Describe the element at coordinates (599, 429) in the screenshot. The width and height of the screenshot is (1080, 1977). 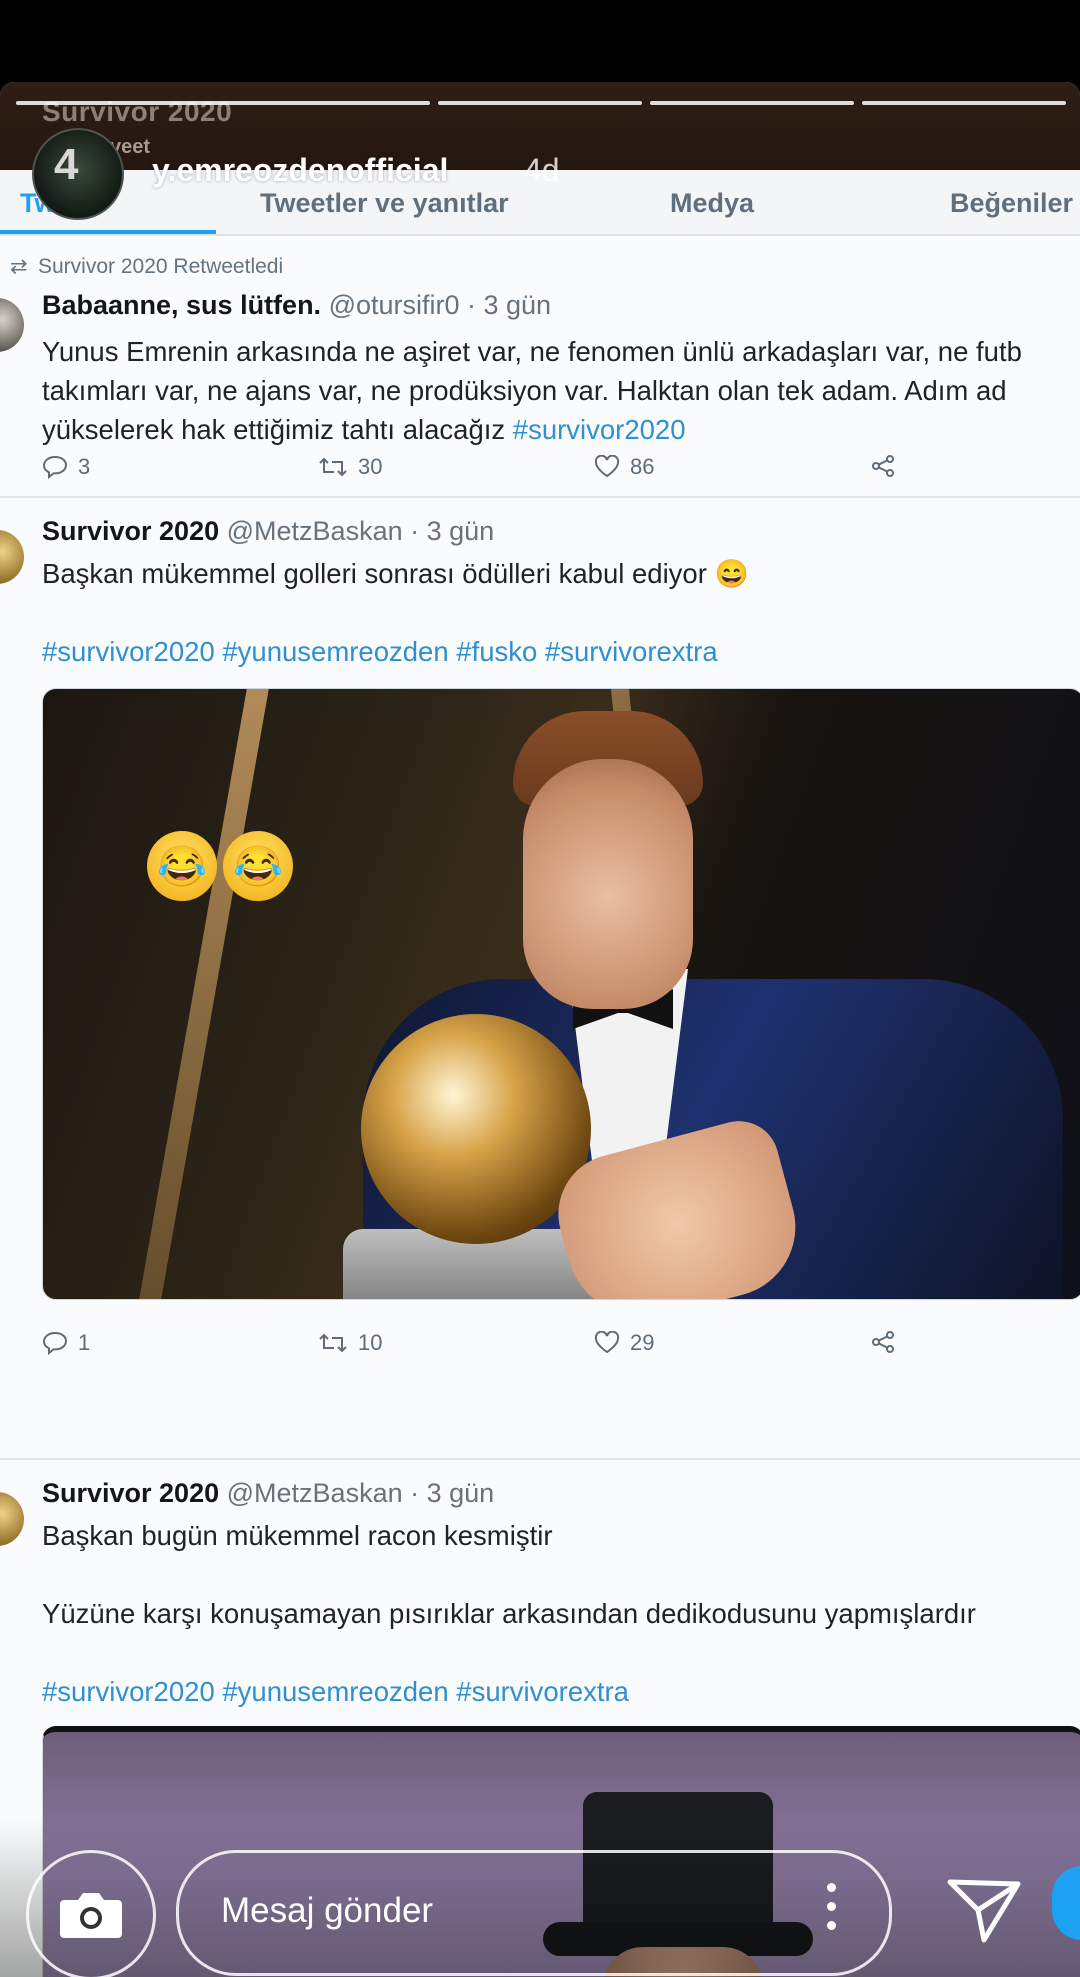
I see `hashtag-link: #survivor2020` at that location.